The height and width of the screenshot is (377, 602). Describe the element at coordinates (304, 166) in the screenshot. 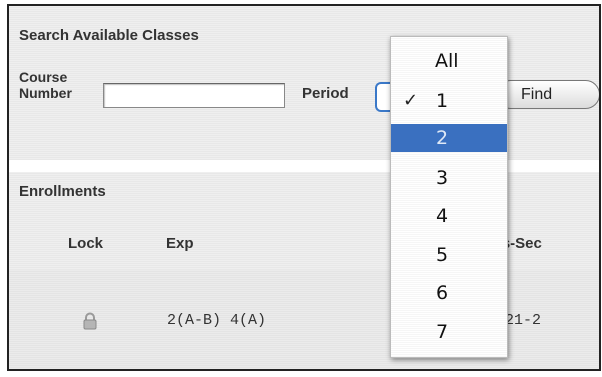

I see `section-divider` at that location.